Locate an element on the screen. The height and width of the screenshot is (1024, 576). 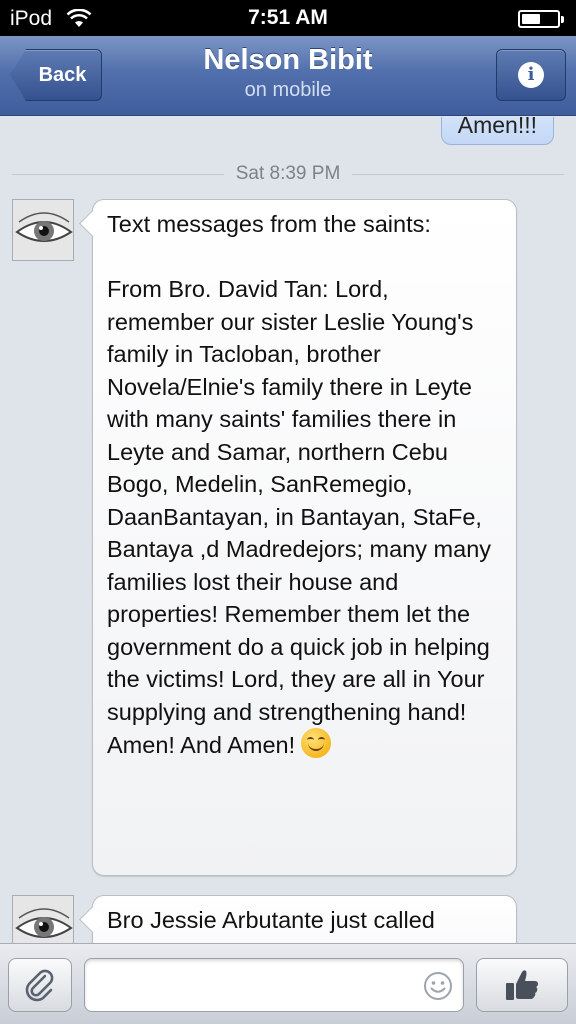
status-bar: iPod 7:51 AM is located at coordinates (288, 18).